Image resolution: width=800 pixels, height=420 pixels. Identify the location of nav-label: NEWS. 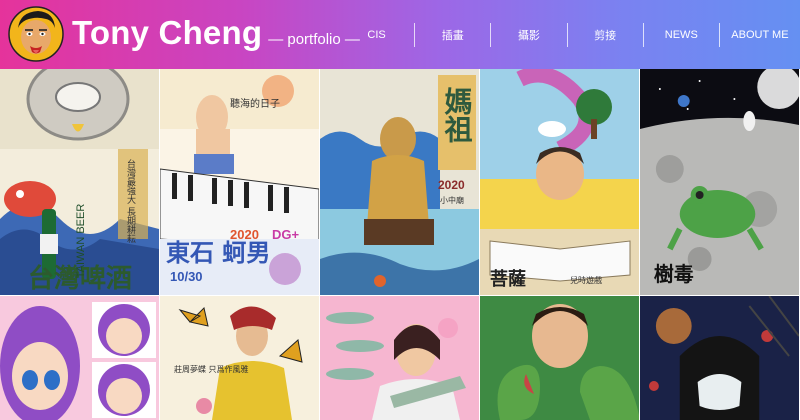
(681, 34).